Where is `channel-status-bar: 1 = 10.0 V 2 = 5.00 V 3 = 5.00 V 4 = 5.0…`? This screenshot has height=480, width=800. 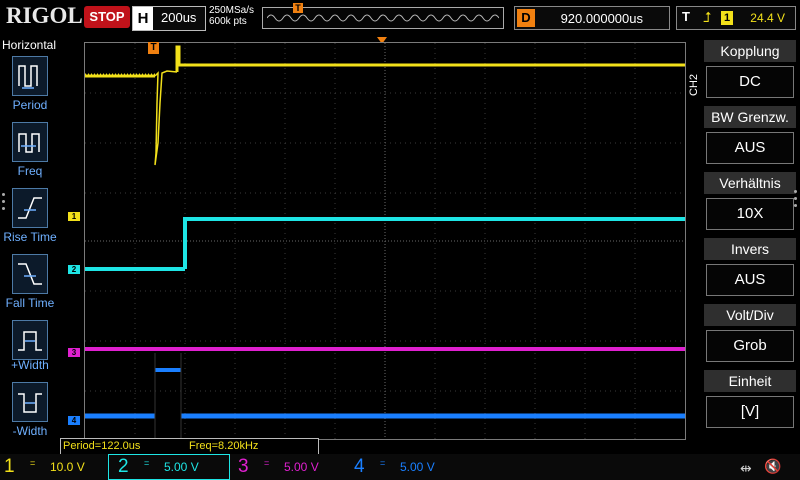
channel-status-bar: 1 = 10.0 V 2 = 5.00 V 3 = 5.00 V 4 = 5.0… is located at coordinates (400, 467).